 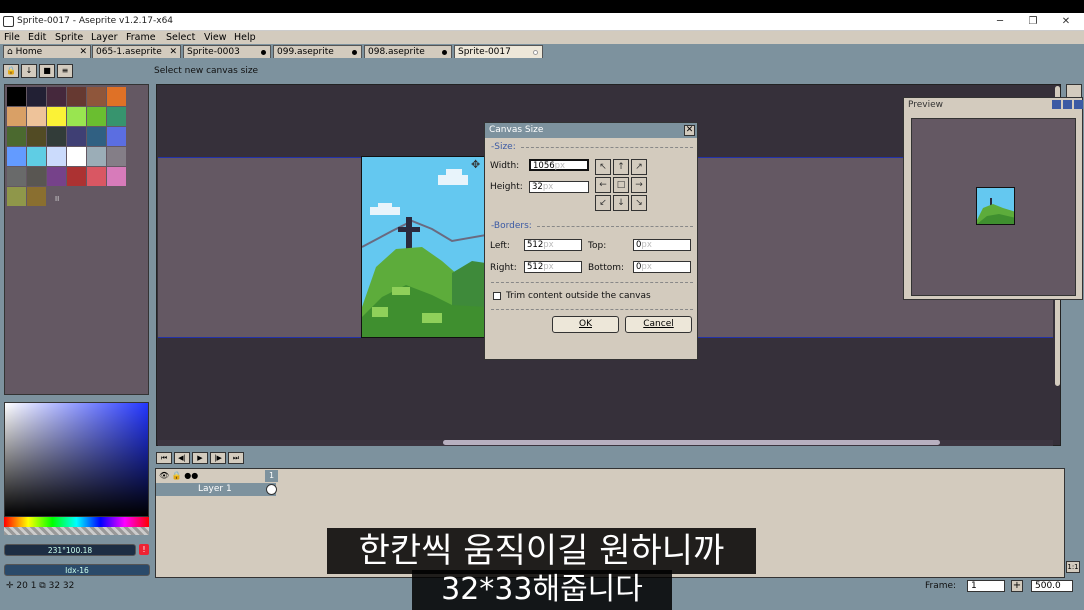 What do you see at coordinates (236, 458) in the screenshot?
I see `last-frame-icon: ⏭` at bounding box center [236, 458].